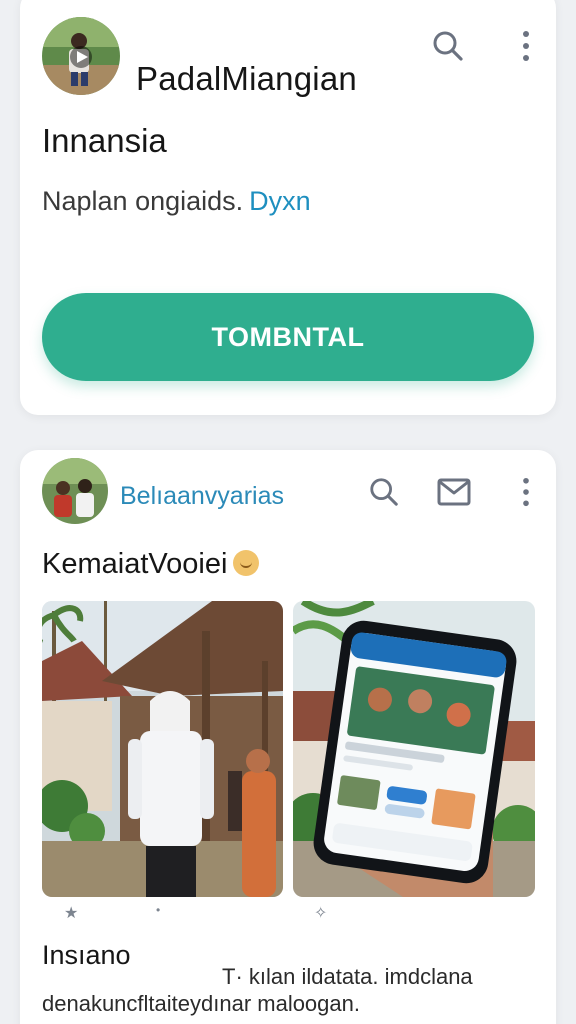  What do you see at coordinates (280, 201) in the screenshot?
I see `description-link: Dyxn` at bounding box center [280, 201].